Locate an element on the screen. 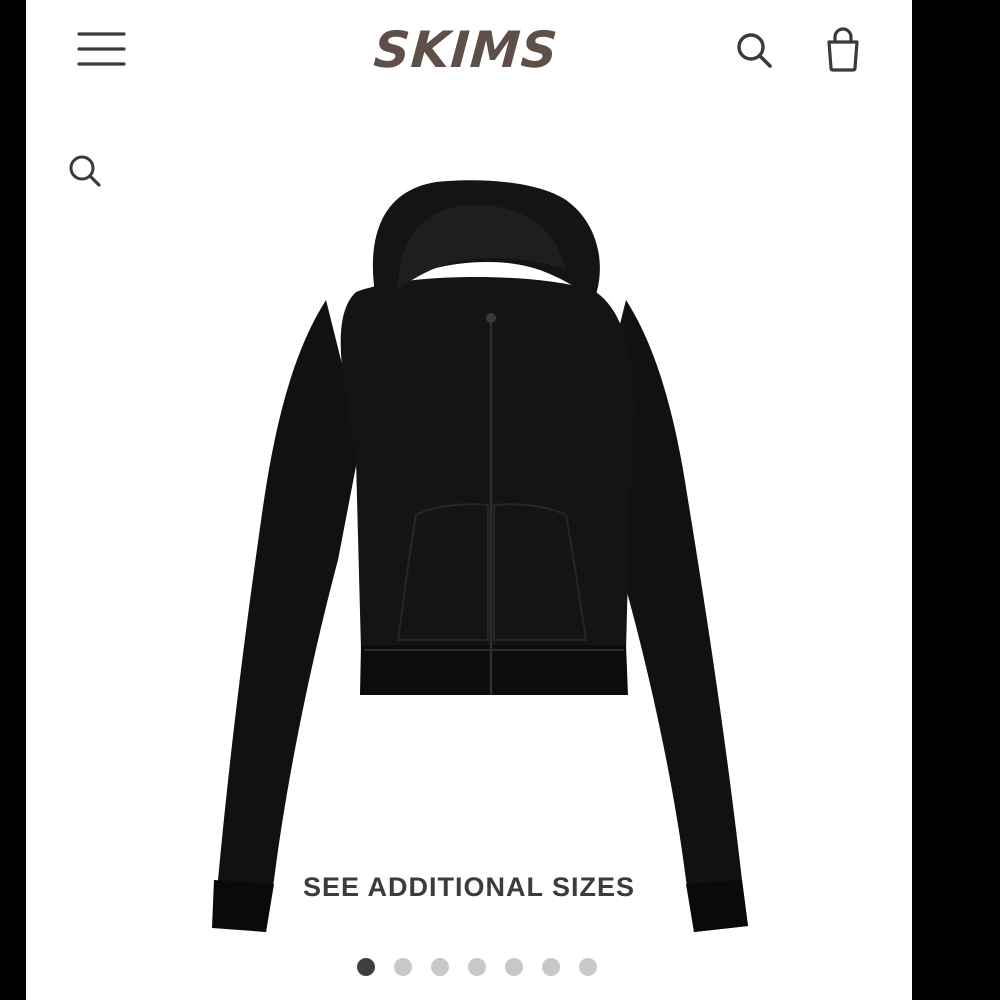  shopping-bag-icon is located at coordinates (843, 49).